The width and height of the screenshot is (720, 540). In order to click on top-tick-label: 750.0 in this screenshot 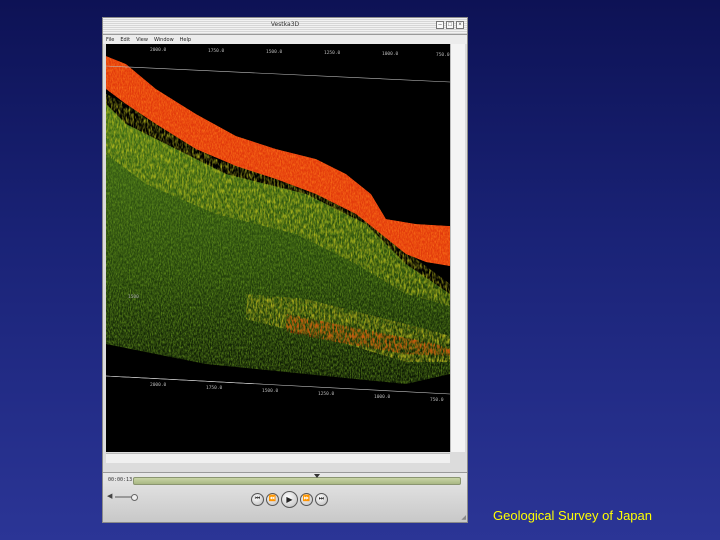, I will do `click(443, 55)`.